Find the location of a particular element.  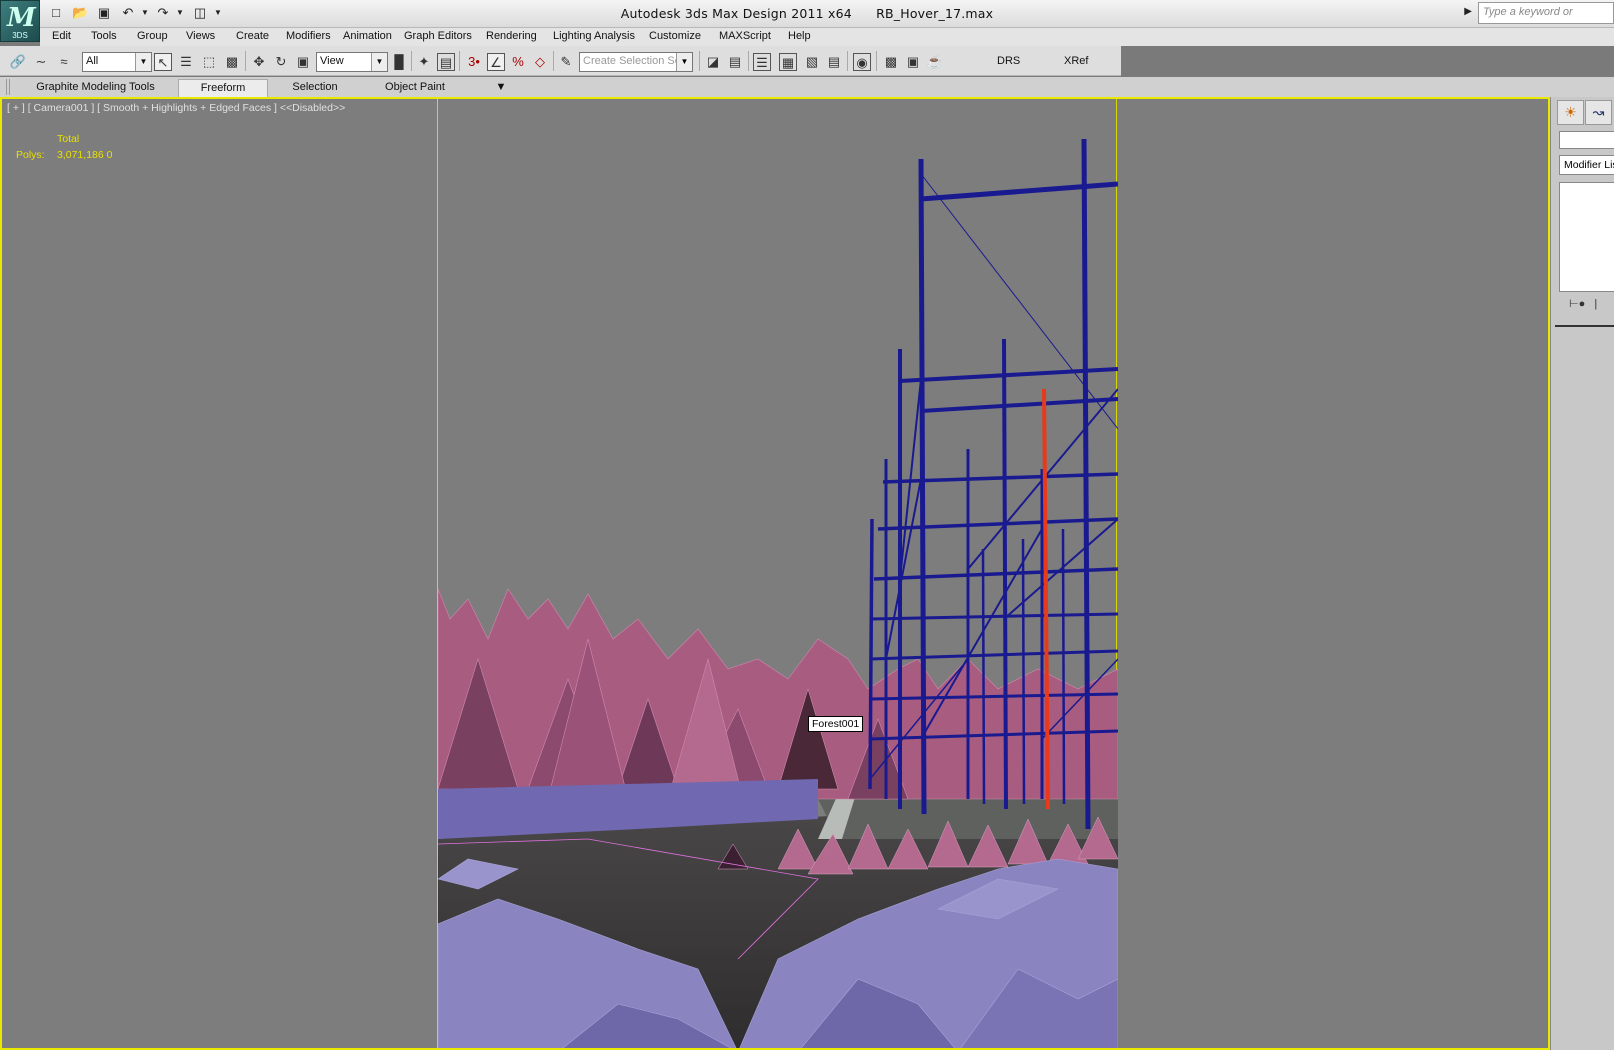

select-object-icon: ↖ is located at coordinates (163, 62).